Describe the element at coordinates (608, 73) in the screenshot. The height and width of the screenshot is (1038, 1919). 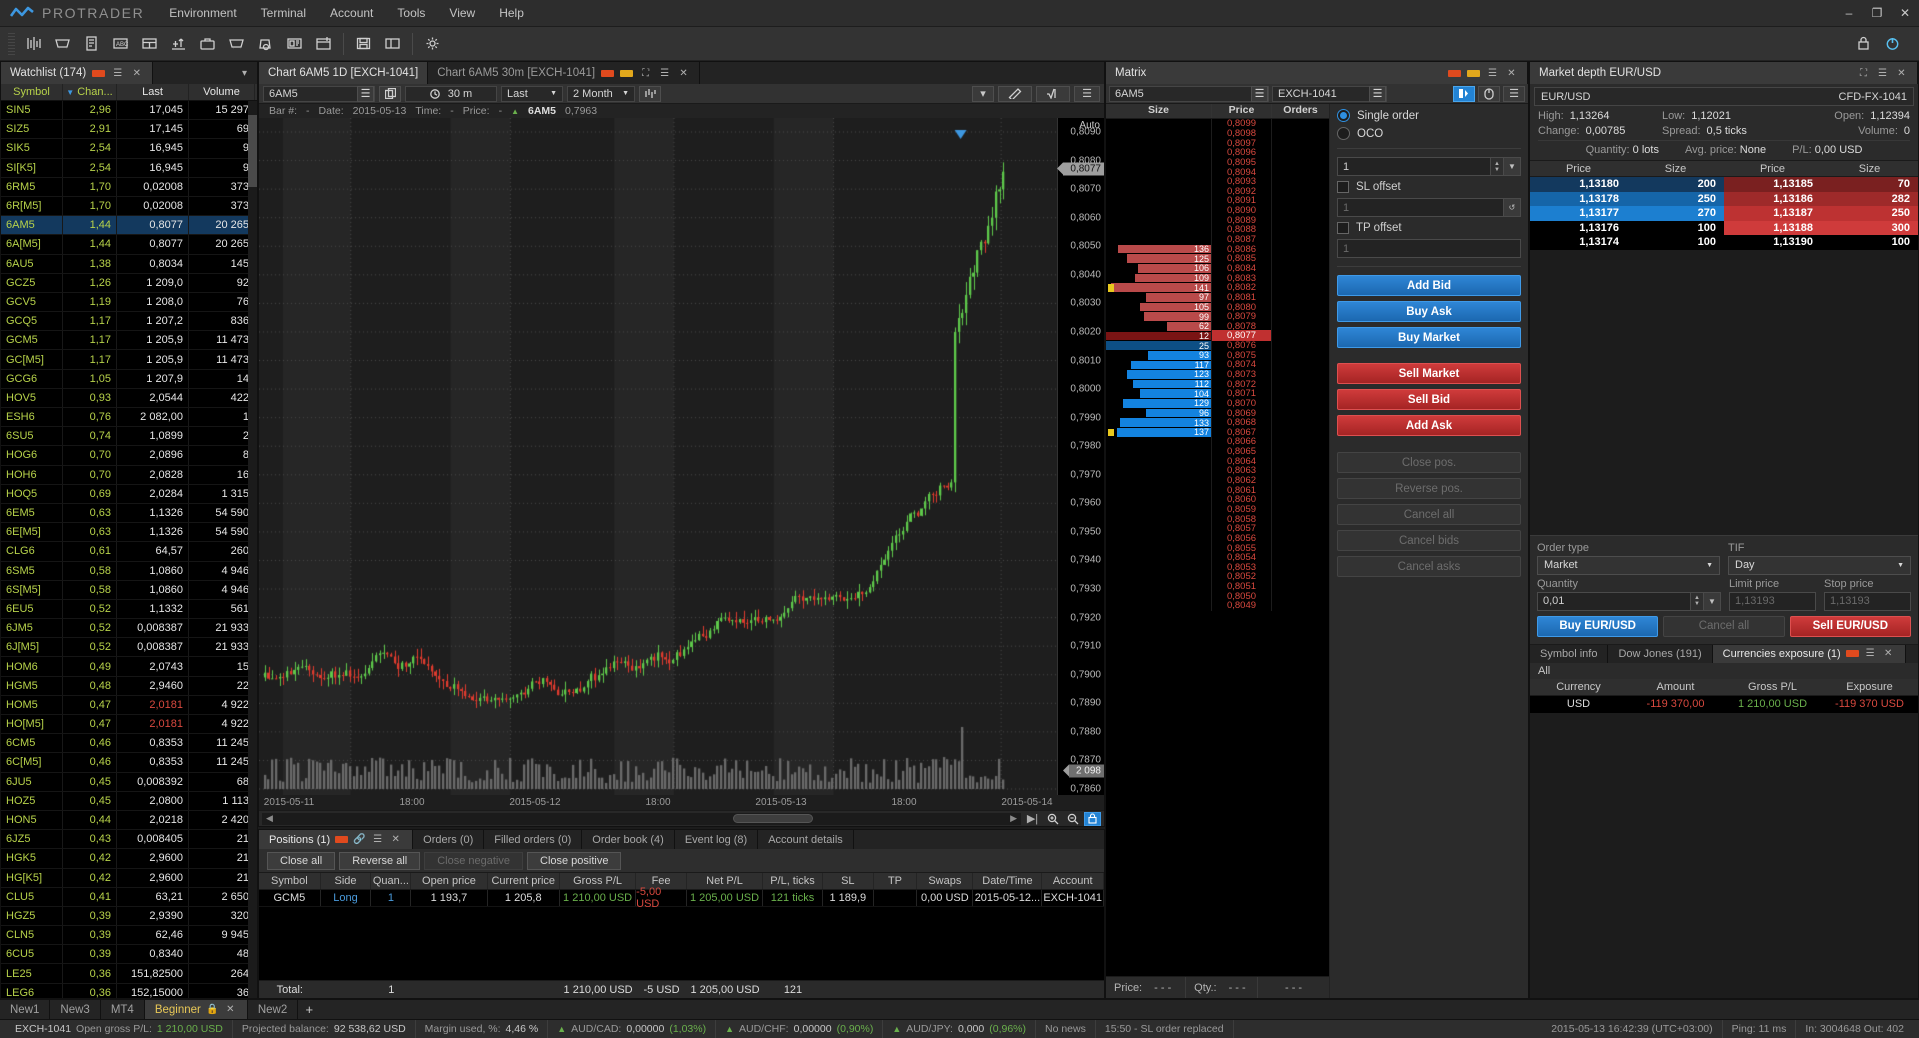
I see `chart-link-chip-red` at that location.